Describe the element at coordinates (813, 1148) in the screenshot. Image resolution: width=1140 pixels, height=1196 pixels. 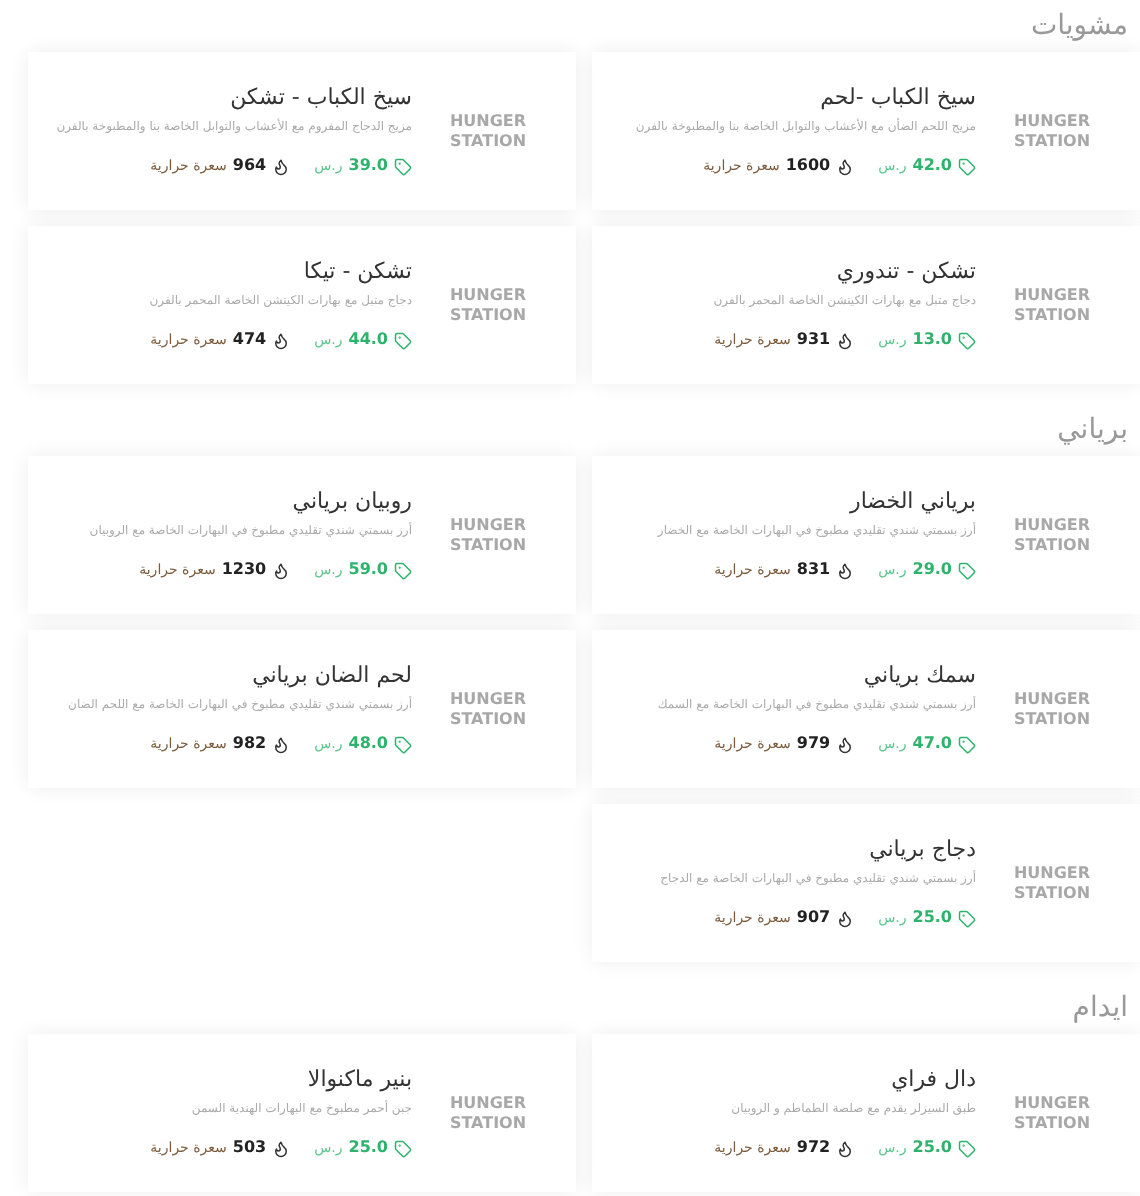
I see `calories: 972` at that location.